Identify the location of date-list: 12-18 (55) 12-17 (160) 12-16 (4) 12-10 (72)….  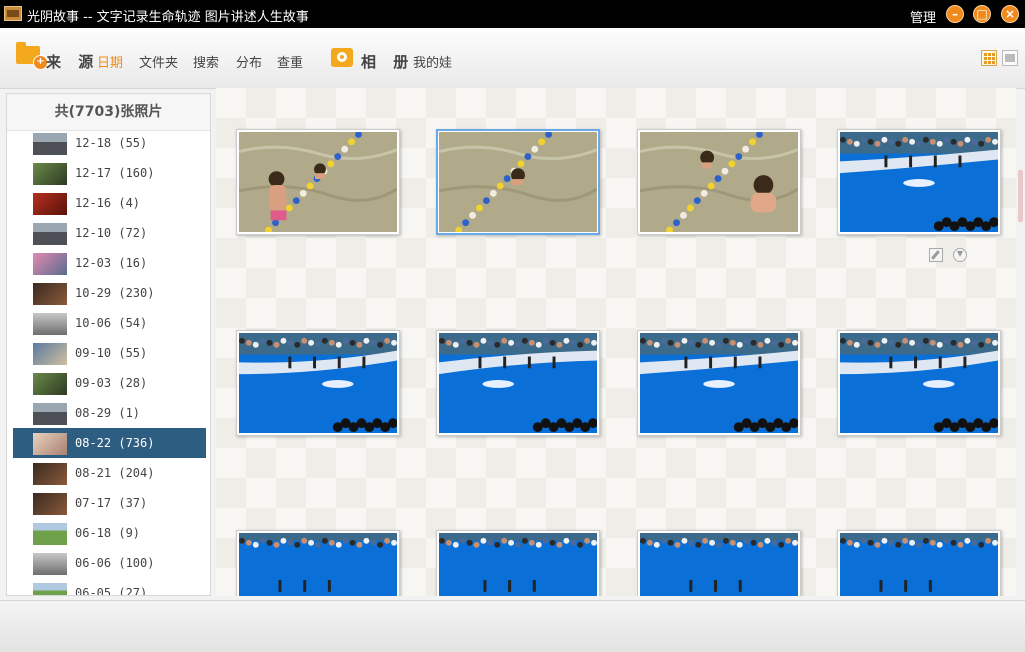
(108, 364).